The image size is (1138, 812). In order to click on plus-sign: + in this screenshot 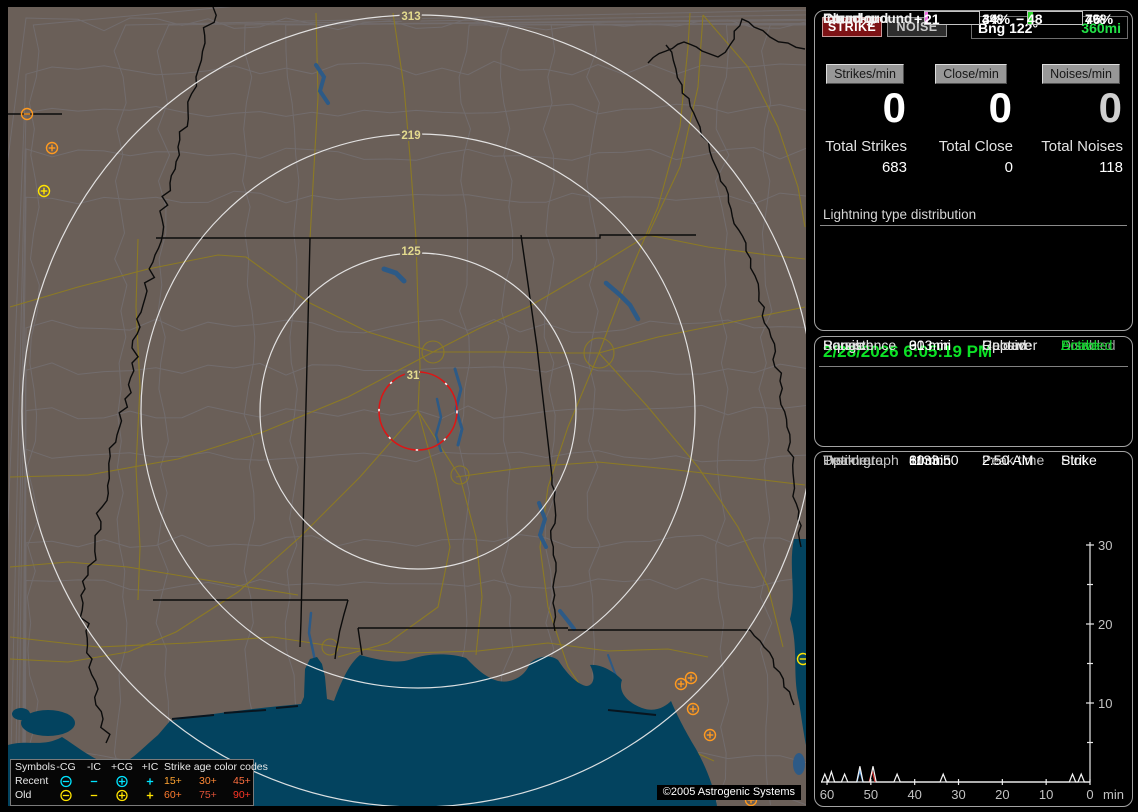, I will do `click(918, 19)`.